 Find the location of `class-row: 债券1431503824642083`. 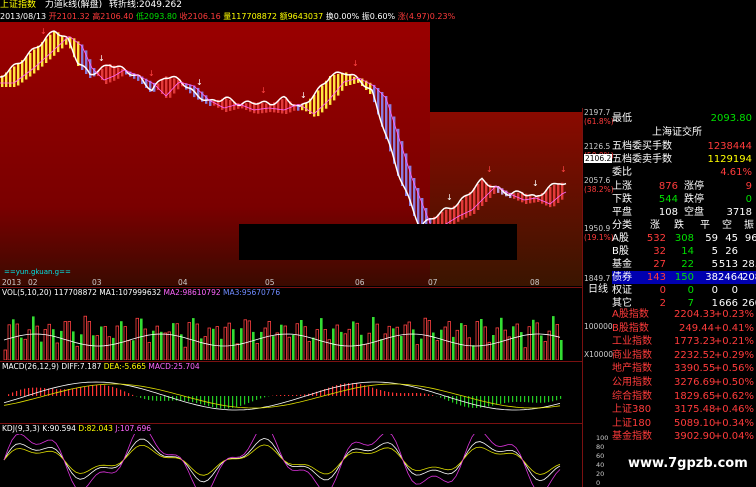

class-row: 债券1431503824642083 is located at coordinates (684, 277).